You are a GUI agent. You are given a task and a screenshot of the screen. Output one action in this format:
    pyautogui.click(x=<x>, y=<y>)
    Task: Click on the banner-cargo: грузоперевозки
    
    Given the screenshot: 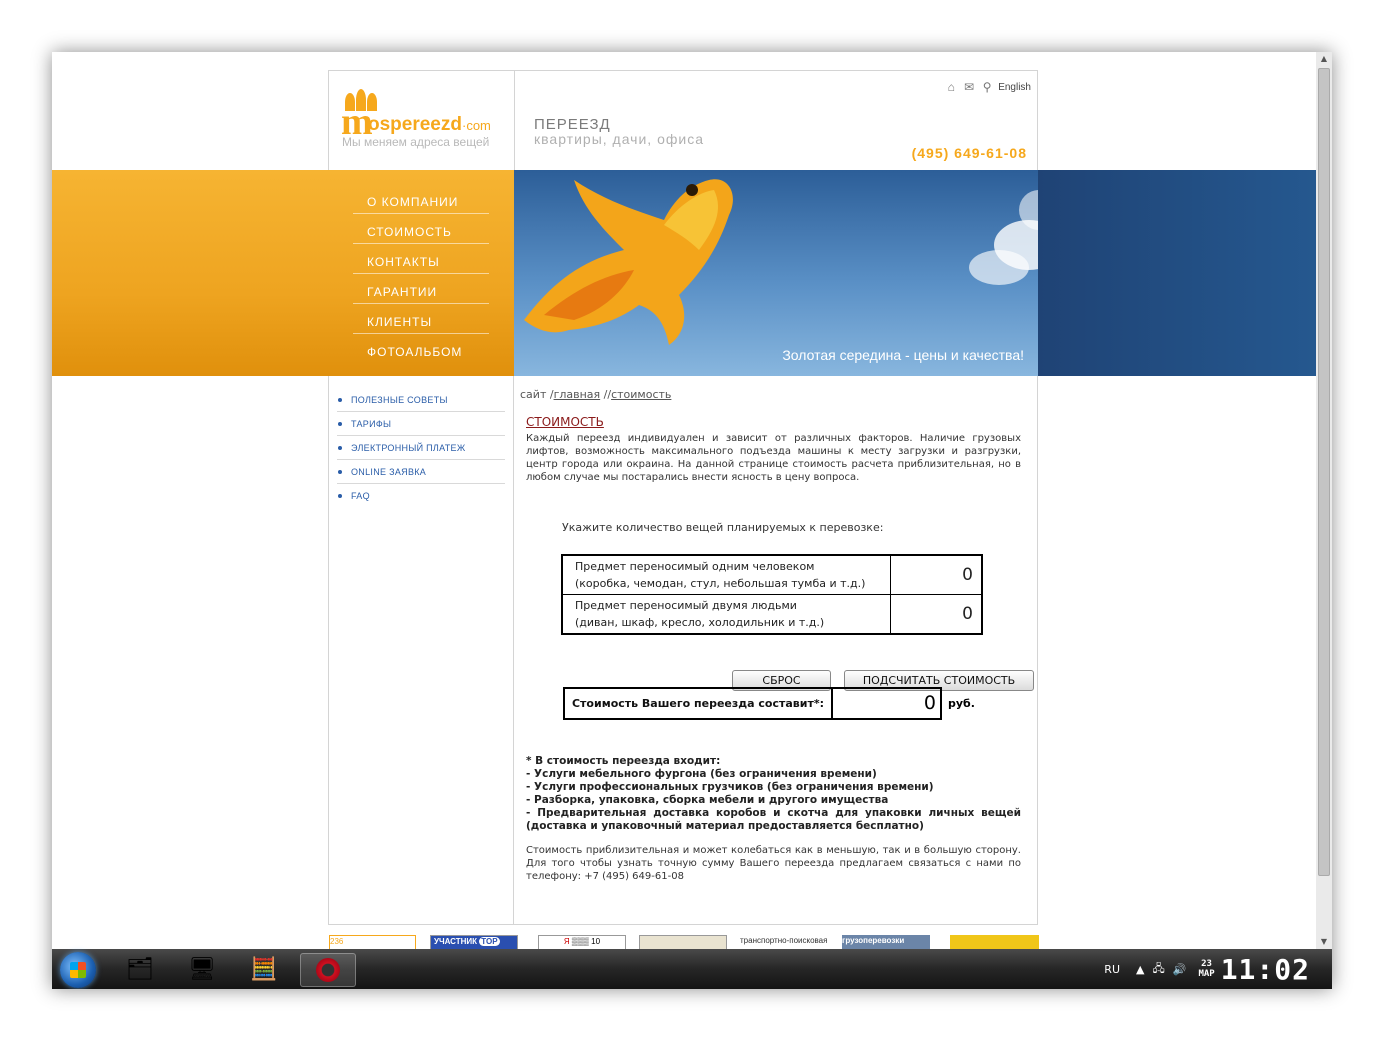 What is the action you would take?
    pyautogui.click(x=886, y=942)
    